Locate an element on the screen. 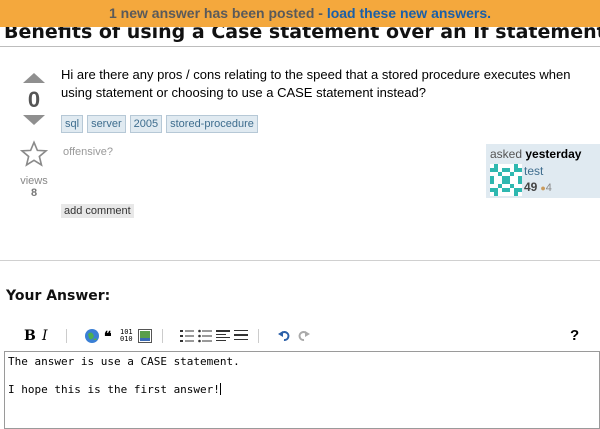 This screenshot has width=600, height=429. vote-down-icon is located at coordinates (34, 120).